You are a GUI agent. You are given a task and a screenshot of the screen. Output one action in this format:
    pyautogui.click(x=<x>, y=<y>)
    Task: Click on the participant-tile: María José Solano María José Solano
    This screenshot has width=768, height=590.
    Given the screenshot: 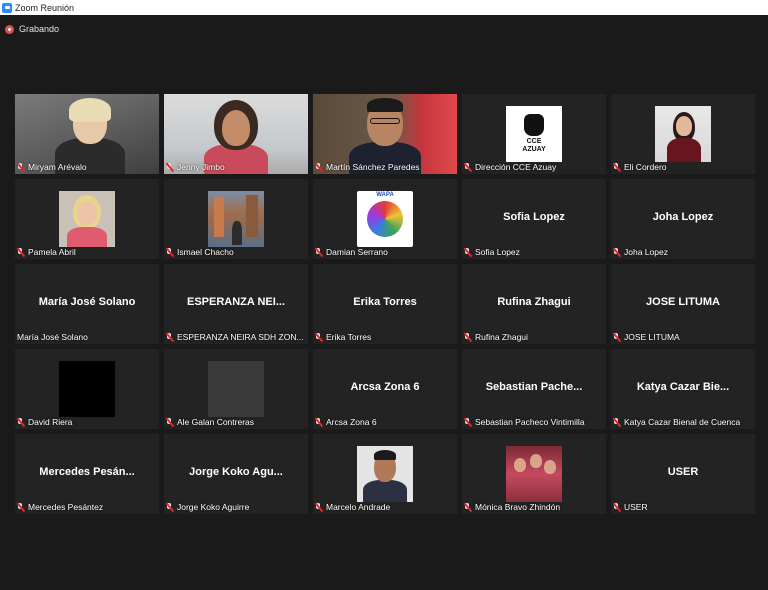 What is the action you would take?
    pyautogui.click(x=87, y=304)
    